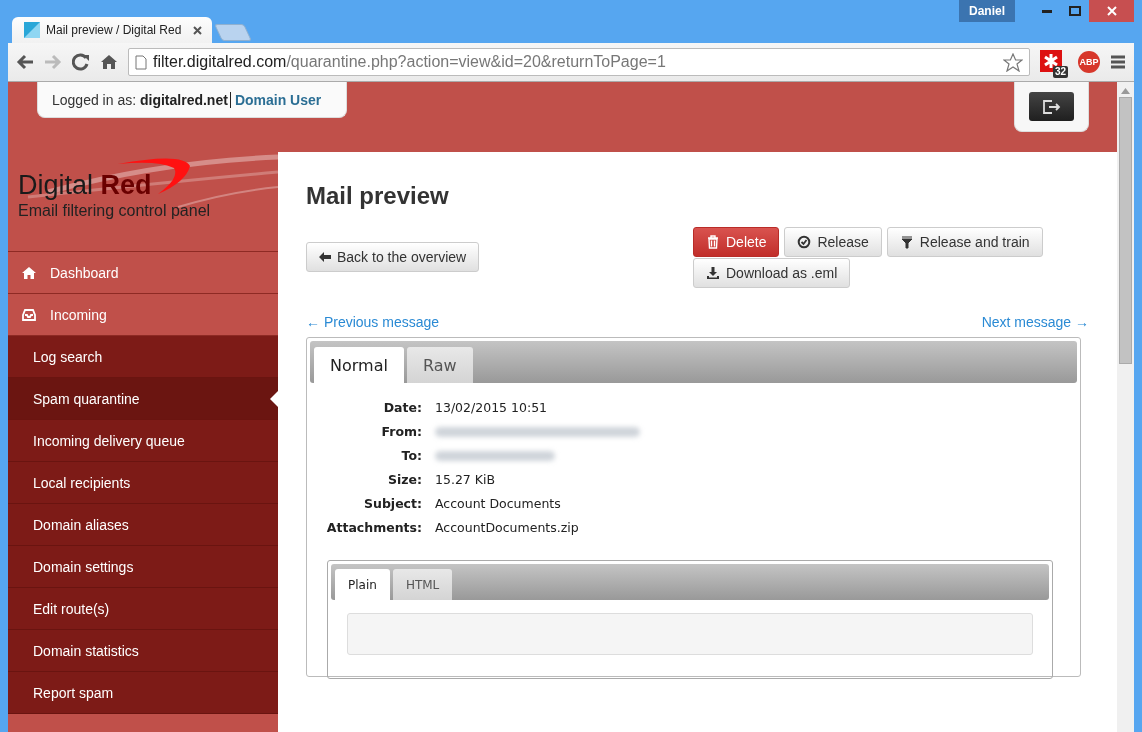 The width and height of the screenshot is (1142, 732). Describe the element at coordinates (362, 584) in the screenshot. I see `tab: Plain` at that location.